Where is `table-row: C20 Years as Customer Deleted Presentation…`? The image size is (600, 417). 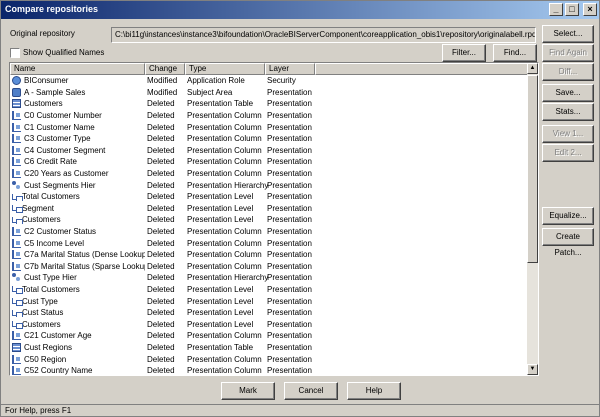
table-row: C20 Years as Customer Deleted Presentation… is located at coordinates (269, 174).